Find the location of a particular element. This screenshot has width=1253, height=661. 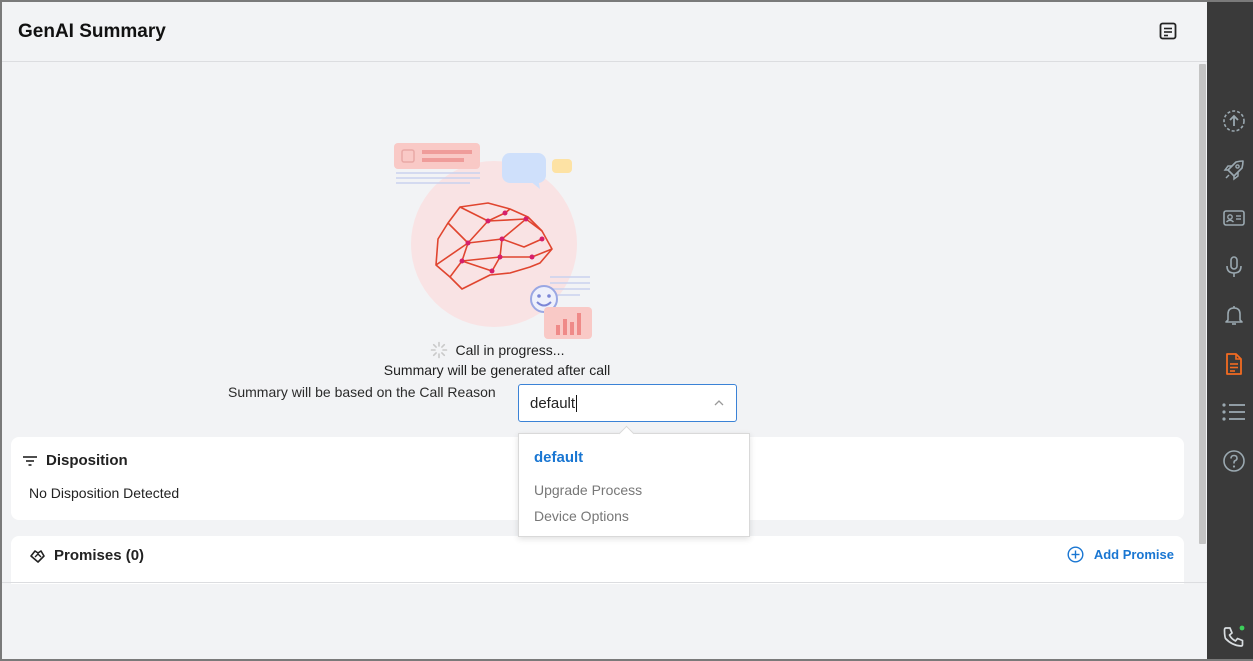

upload-circle-icon is located at coordinates (1234, 121).